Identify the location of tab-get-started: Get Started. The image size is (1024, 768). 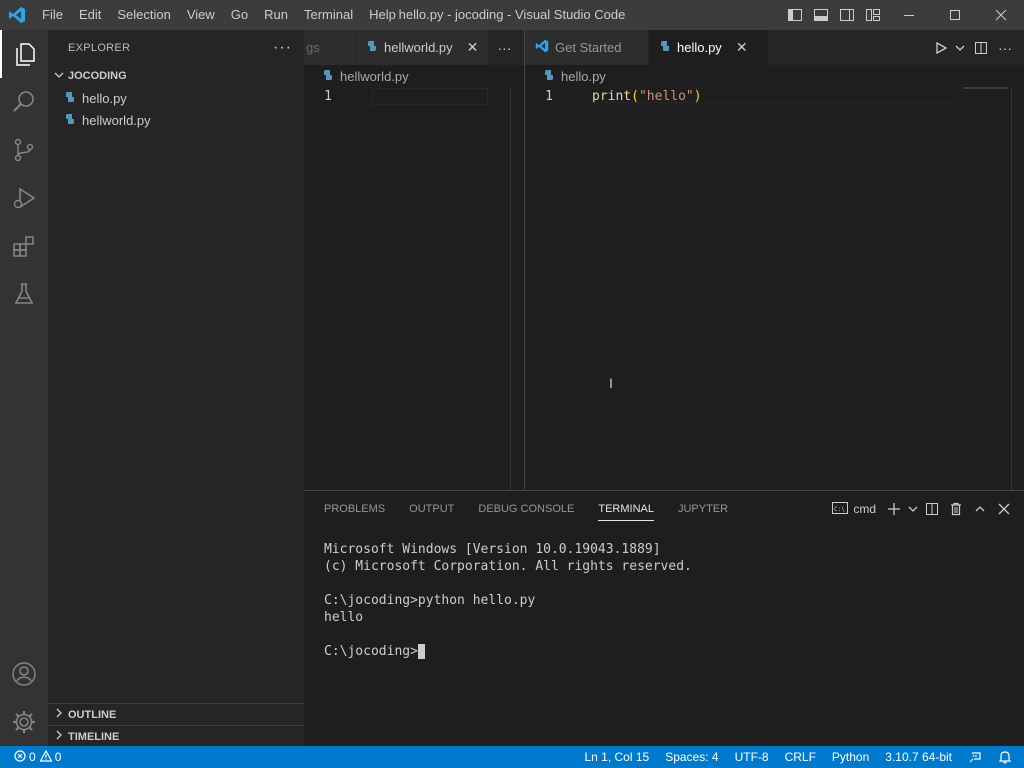
(587, 47).